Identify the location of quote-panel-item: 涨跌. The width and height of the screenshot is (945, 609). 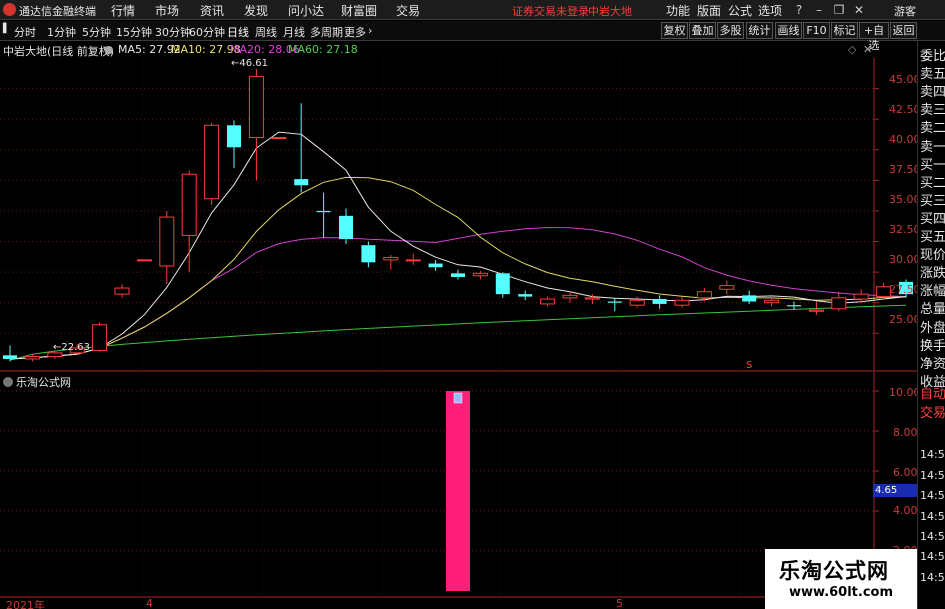
(932, 274).